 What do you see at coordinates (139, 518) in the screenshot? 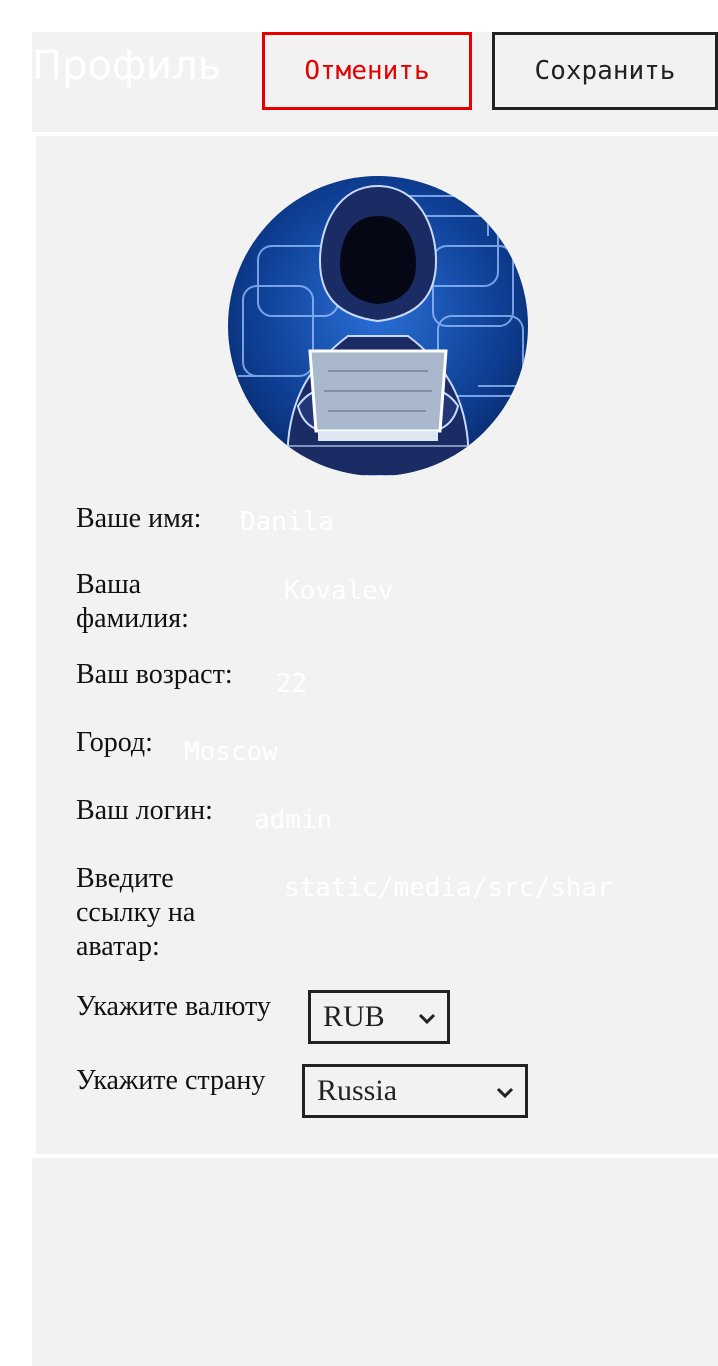
I see `first-name-label: Ваше имя:` at bounding box center [139, 518].